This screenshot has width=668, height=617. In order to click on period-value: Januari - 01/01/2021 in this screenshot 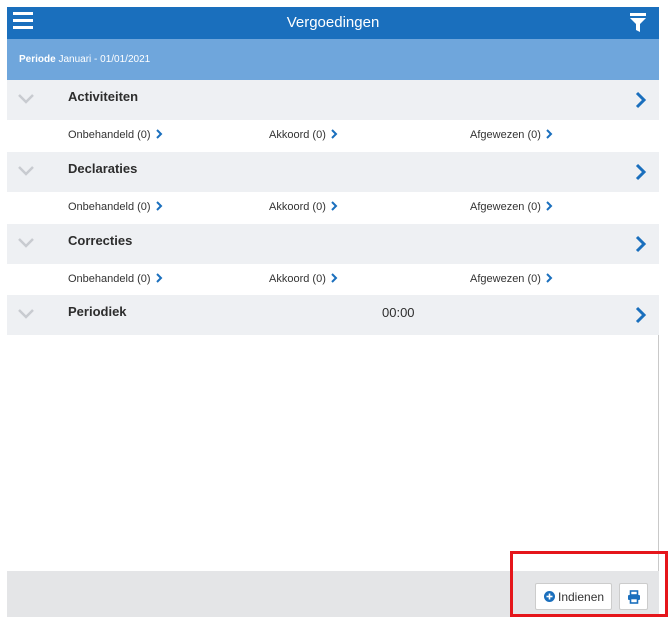, I will do `click(104, 59)`.